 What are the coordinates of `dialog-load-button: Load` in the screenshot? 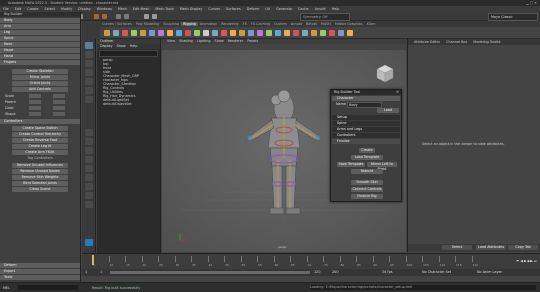 It's located at (388, 110).